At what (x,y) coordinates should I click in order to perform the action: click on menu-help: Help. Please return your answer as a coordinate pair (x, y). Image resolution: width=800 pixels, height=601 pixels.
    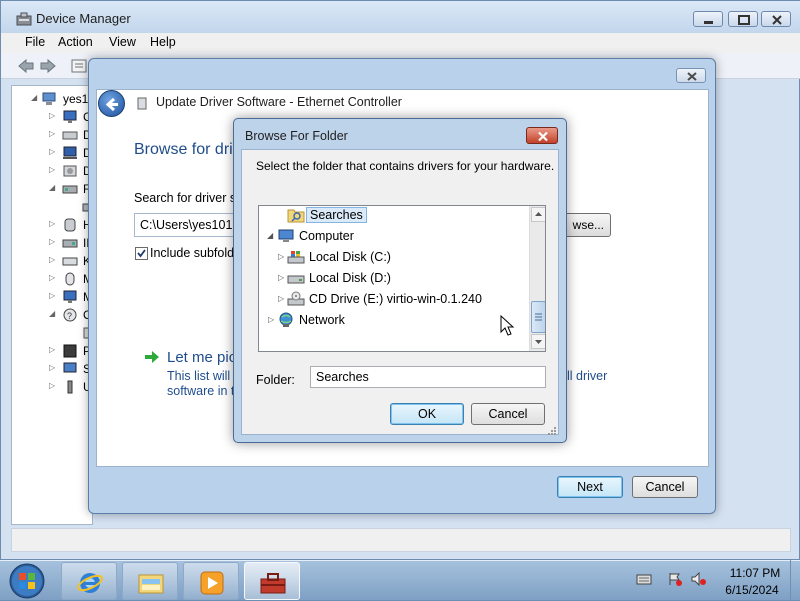
    Looking at the image, I should click on (163, 42).